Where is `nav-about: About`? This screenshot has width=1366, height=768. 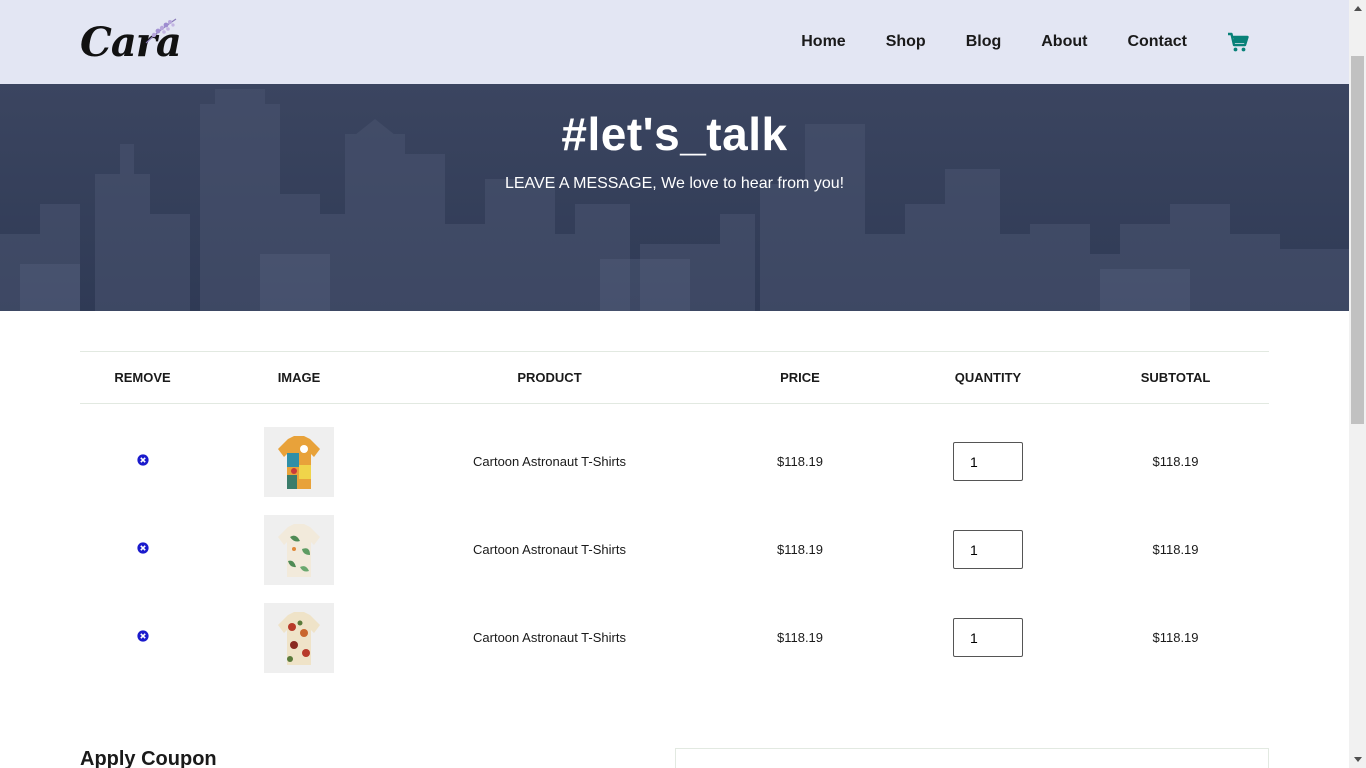 nav-about: About is located at coordinates (1064, 42).